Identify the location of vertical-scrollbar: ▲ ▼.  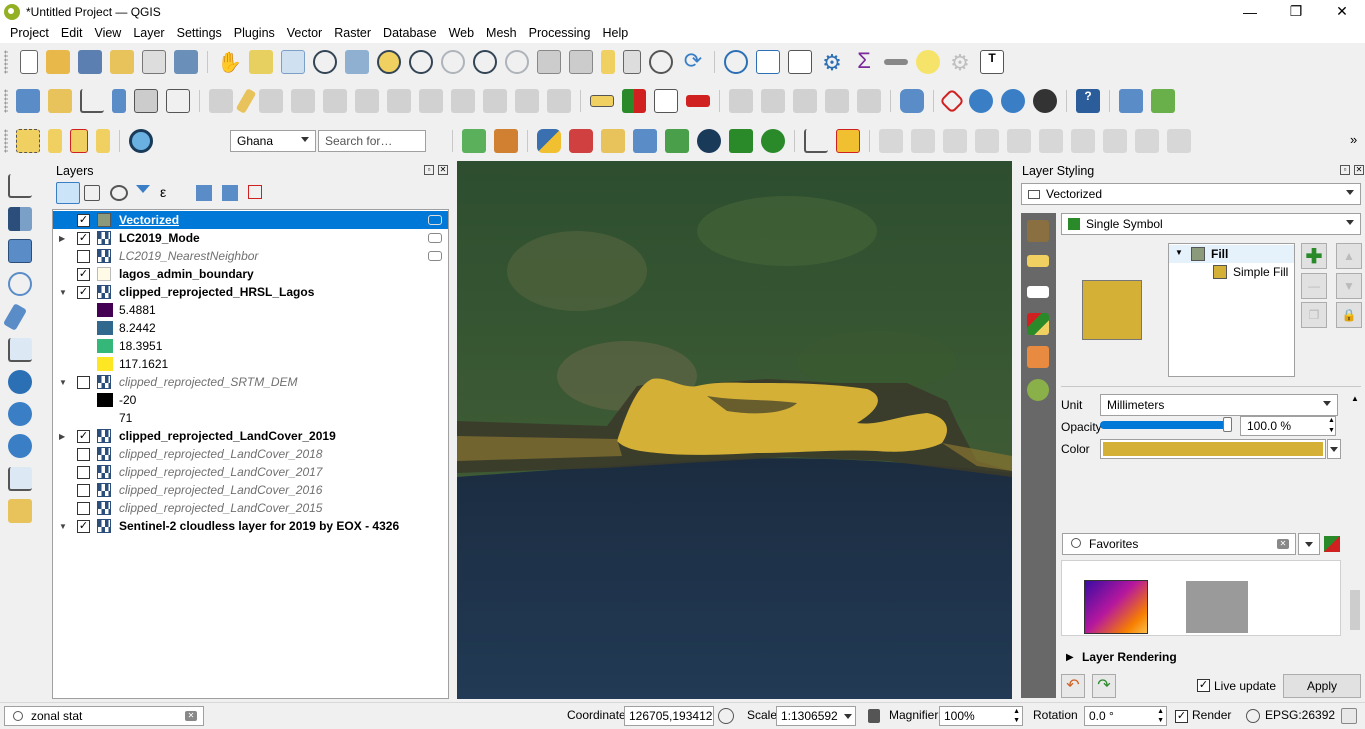
(1355, 539).